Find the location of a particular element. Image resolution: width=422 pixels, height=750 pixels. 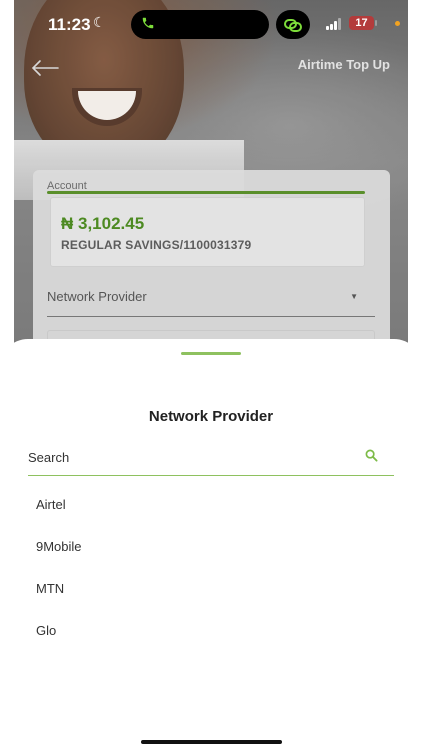

arrow-left-icon is located at coordinates (45, 70).